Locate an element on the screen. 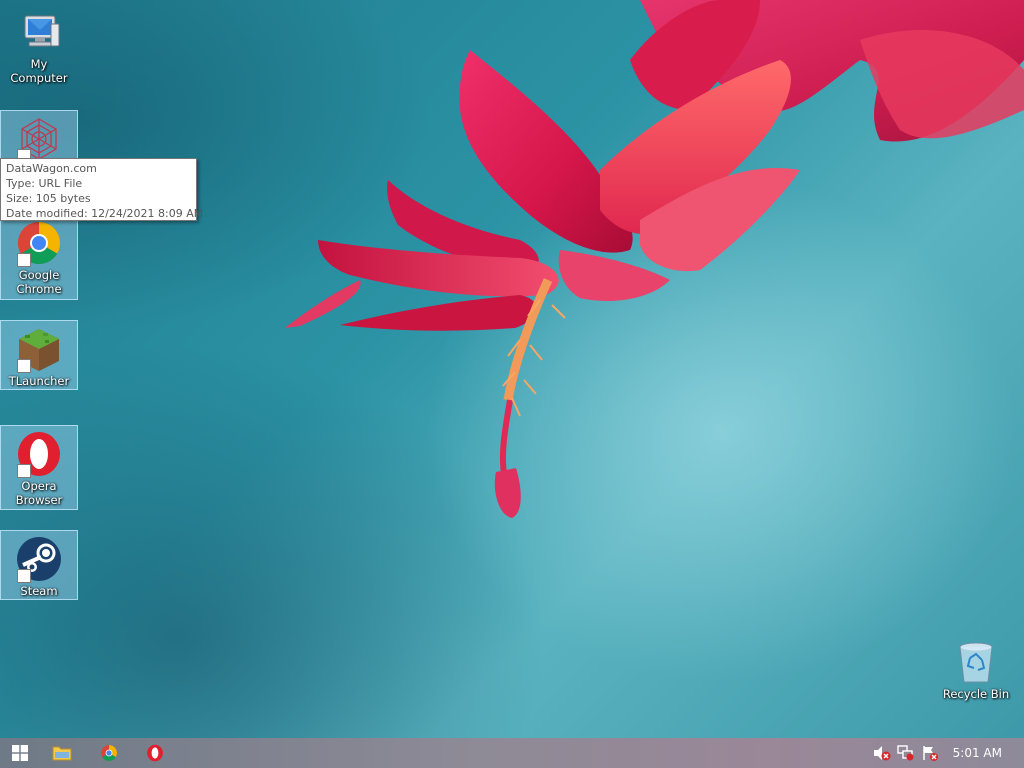 Image resolution: width=1024 pixels, height=768 pixels. datawagon-icon is located at coordinates (39, 139).